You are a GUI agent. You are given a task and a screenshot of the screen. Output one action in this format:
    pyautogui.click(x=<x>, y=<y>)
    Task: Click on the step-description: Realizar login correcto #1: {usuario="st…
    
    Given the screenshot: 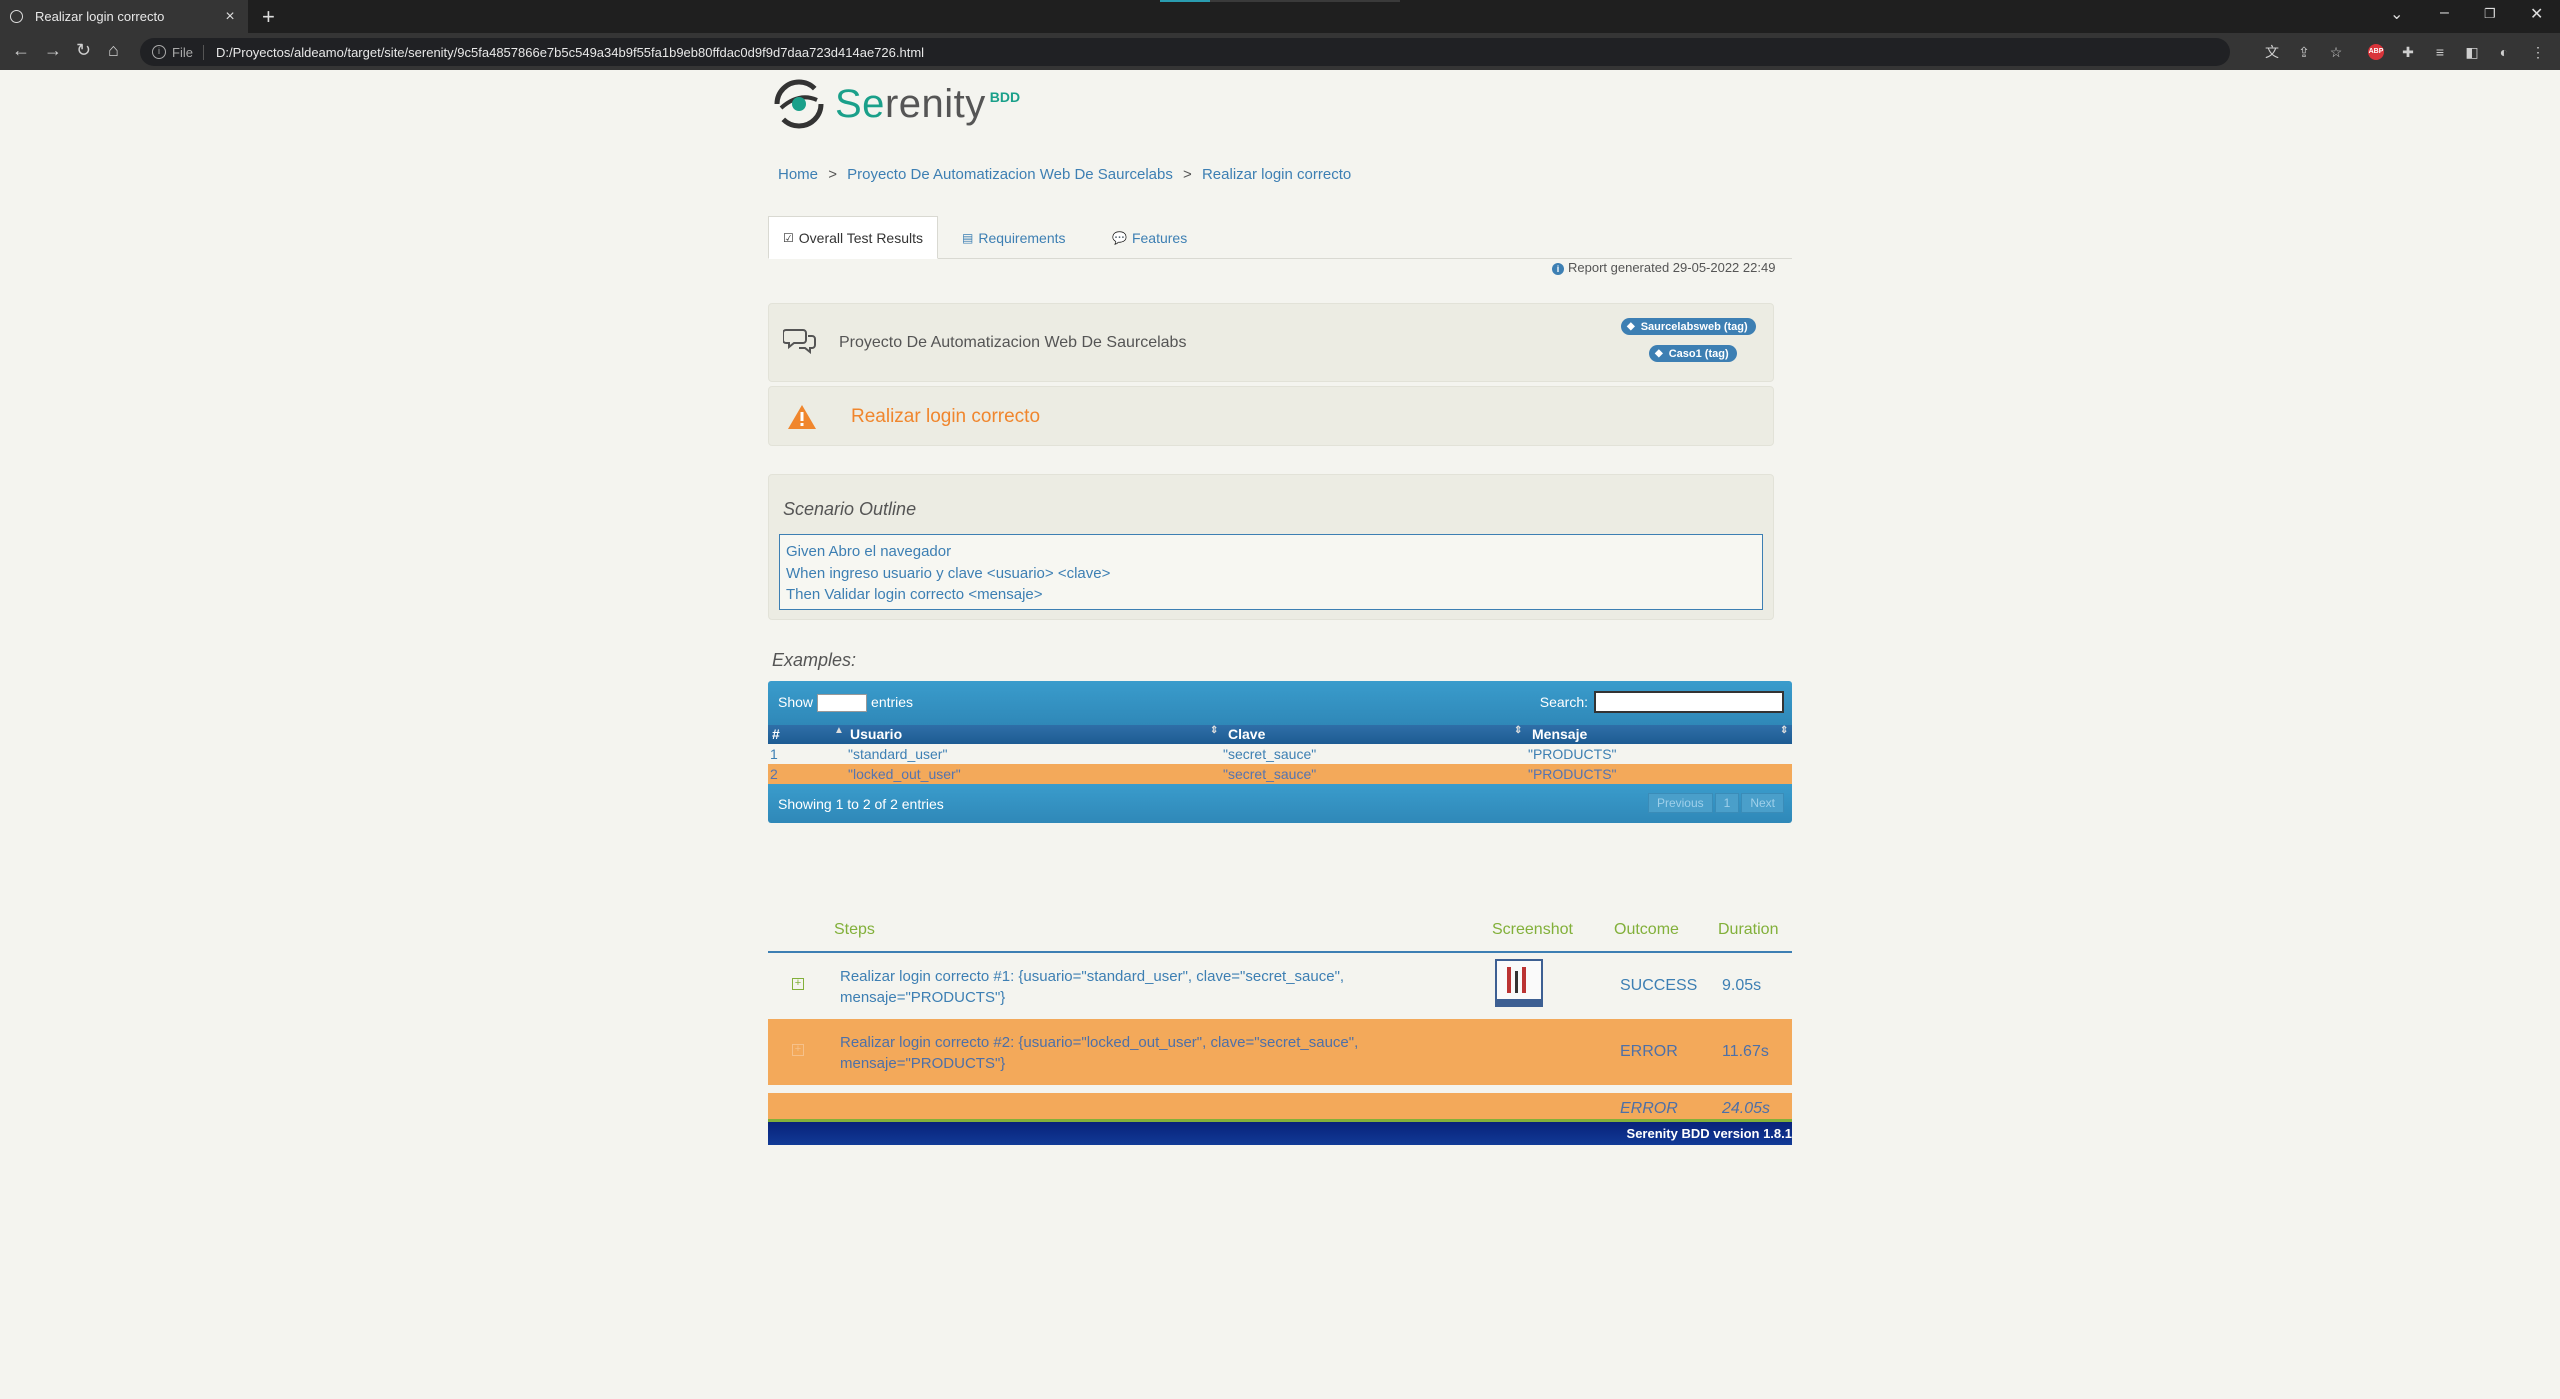 What is the action you would take?
    pyautogui.click(x=1150, y=987)
    